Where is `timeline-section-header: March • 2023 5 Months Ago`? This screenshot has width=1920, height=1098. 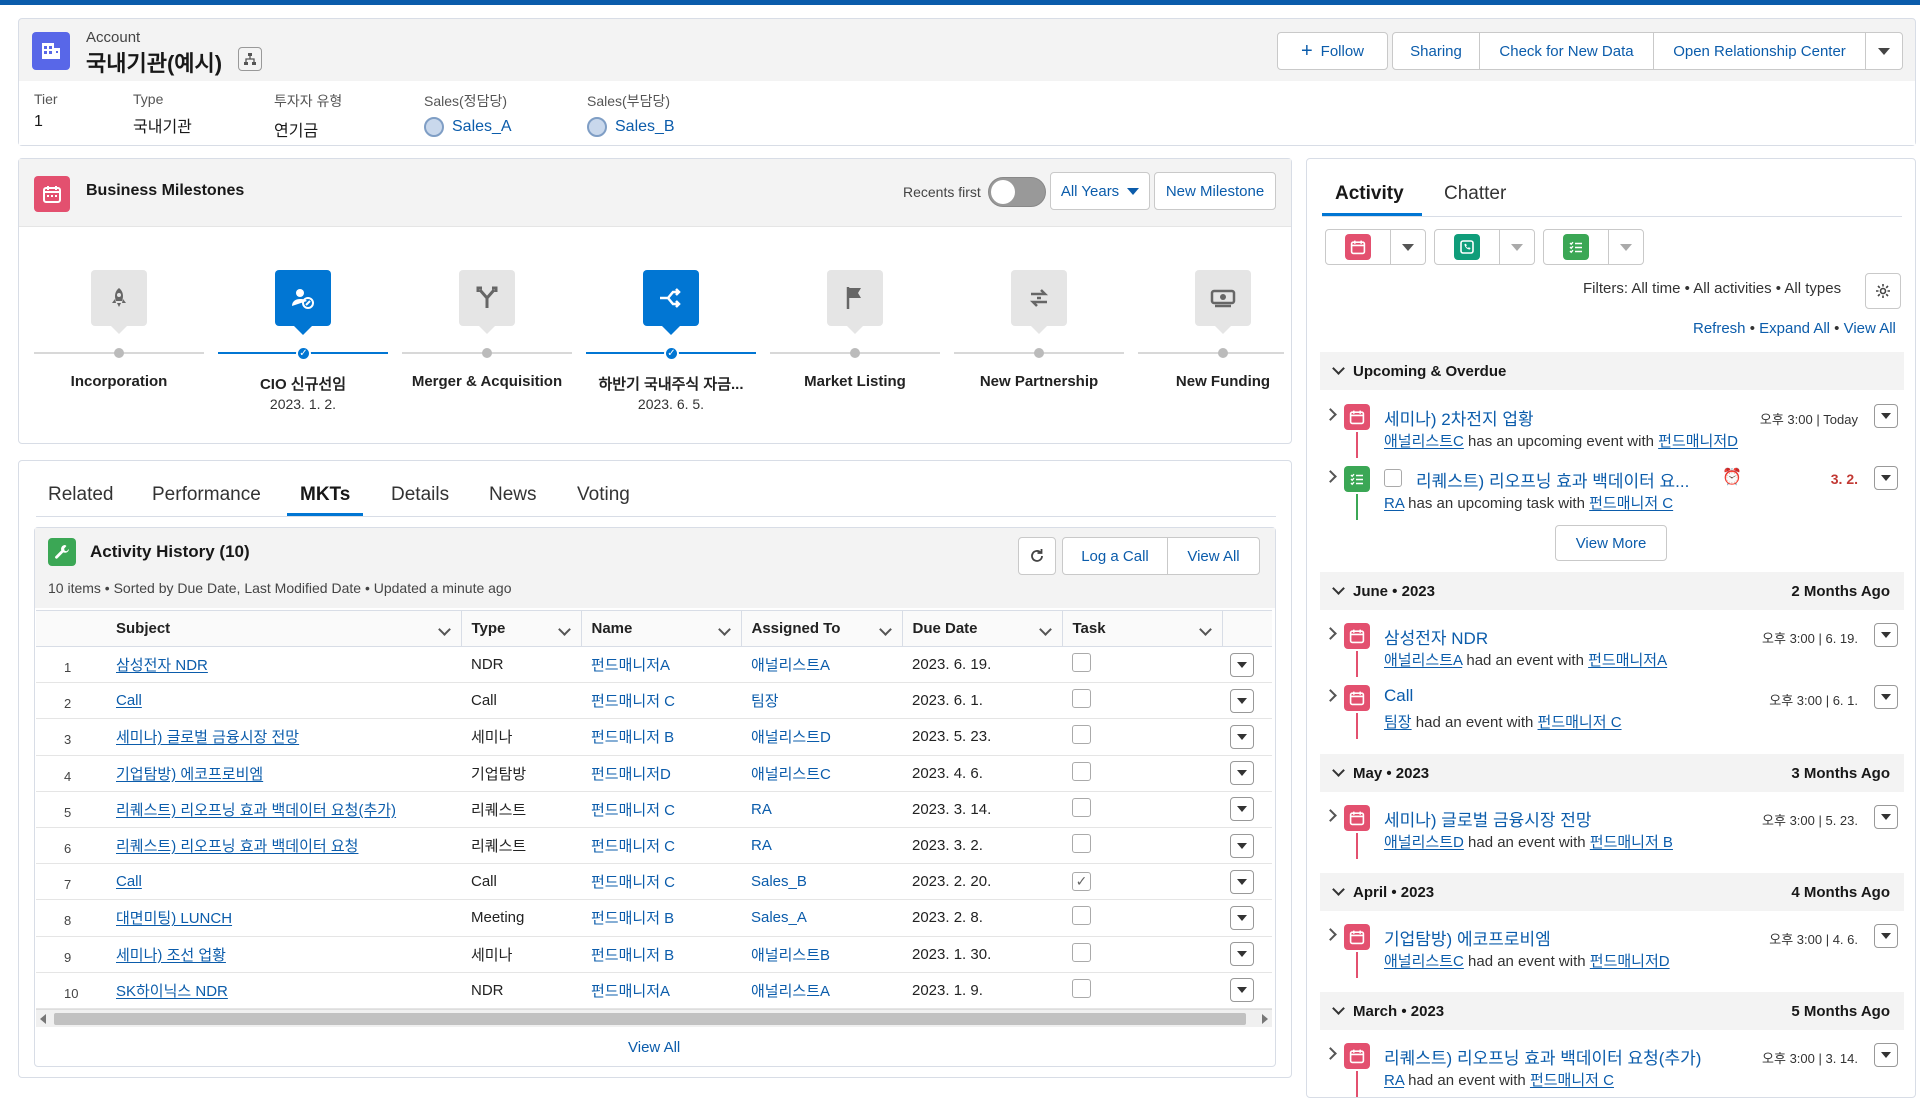 timeline-section-header: March • 2023 5 Months Ago is located at coordinates (1612, 1011).